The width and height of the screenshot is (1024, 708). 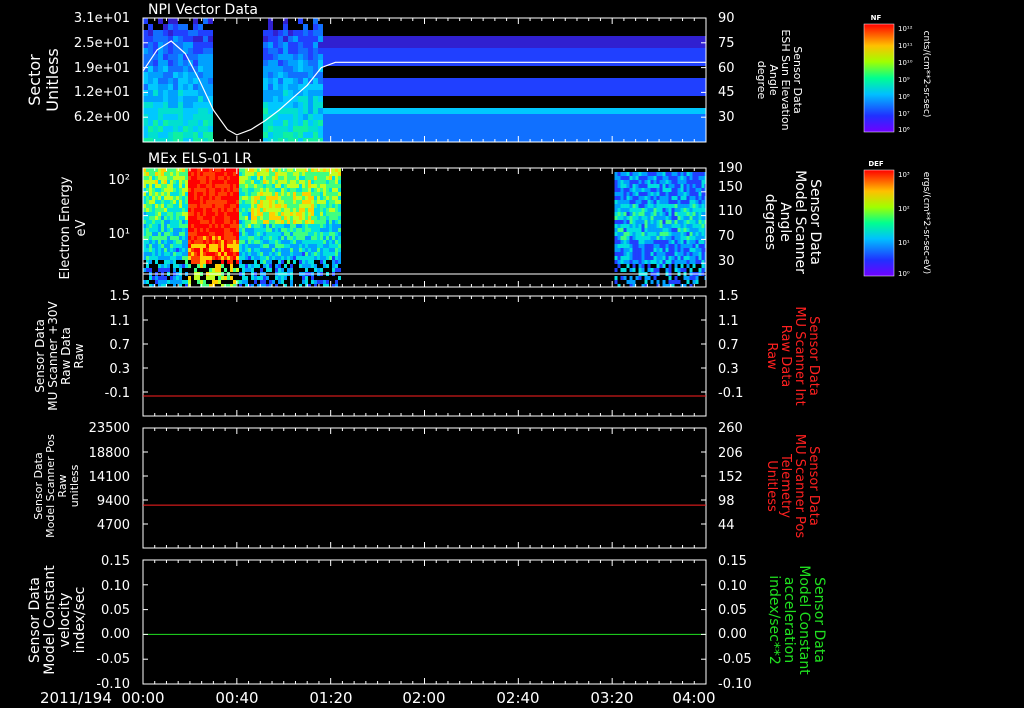 I want to click on scanner-pos-ytick-4: 4700, so click(x=113, y=525).